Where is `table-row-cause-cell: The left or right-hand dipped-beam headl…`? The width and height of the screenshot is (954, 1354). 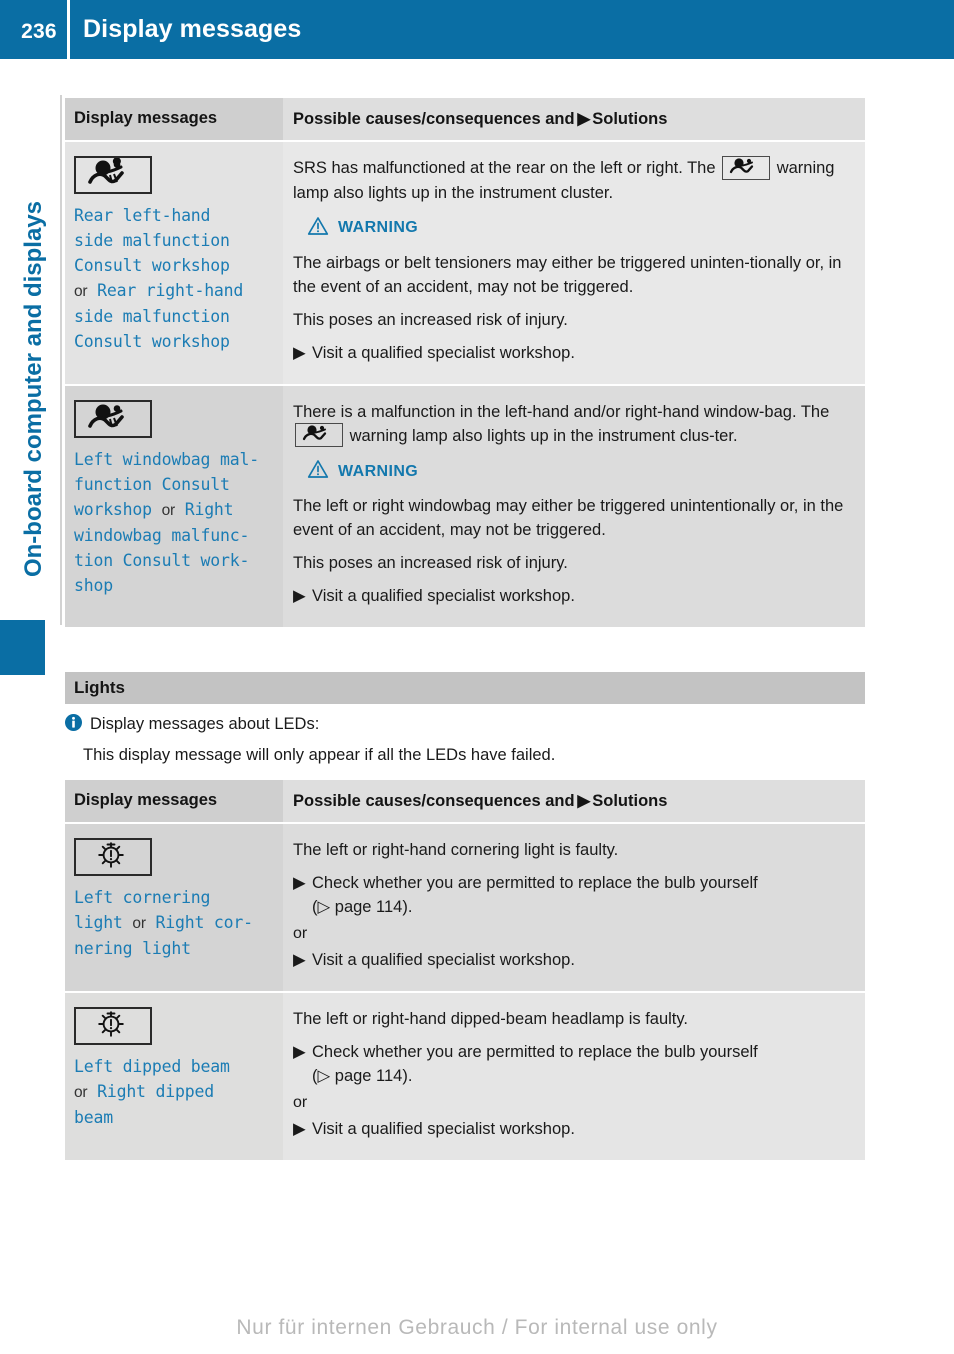 table-row-cause-cell: The left or right-hand dipped-beam headl… is located at coordinates (574, 1076).